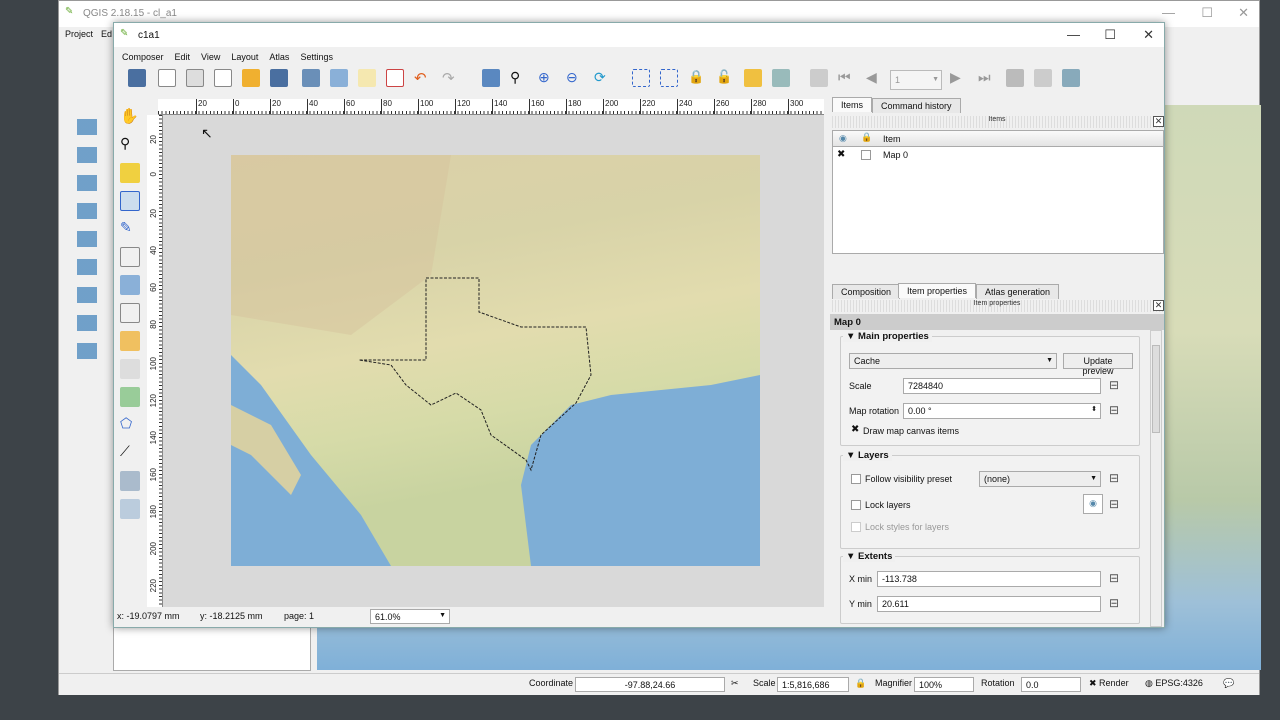  I want to click on menu-settings: Settings, so click(316, 57).